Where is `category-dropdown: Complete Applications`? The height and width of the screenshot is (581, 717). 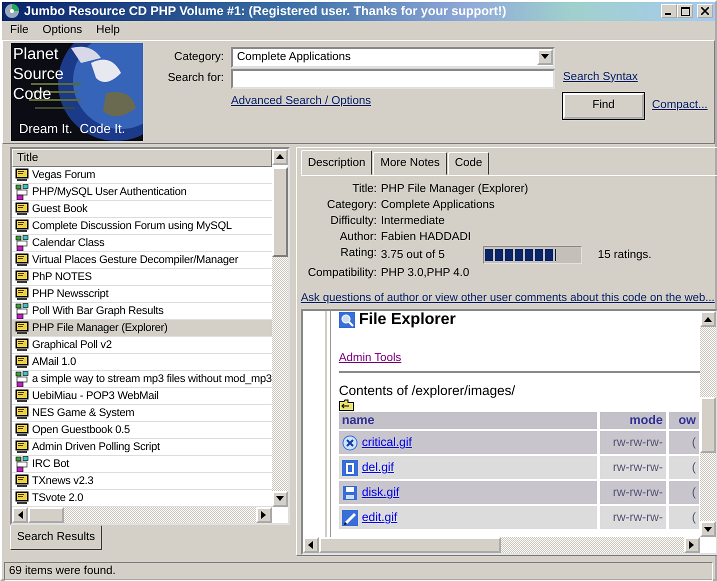 category-dropdown: Complete Applications is located at coordinates (393, 57).